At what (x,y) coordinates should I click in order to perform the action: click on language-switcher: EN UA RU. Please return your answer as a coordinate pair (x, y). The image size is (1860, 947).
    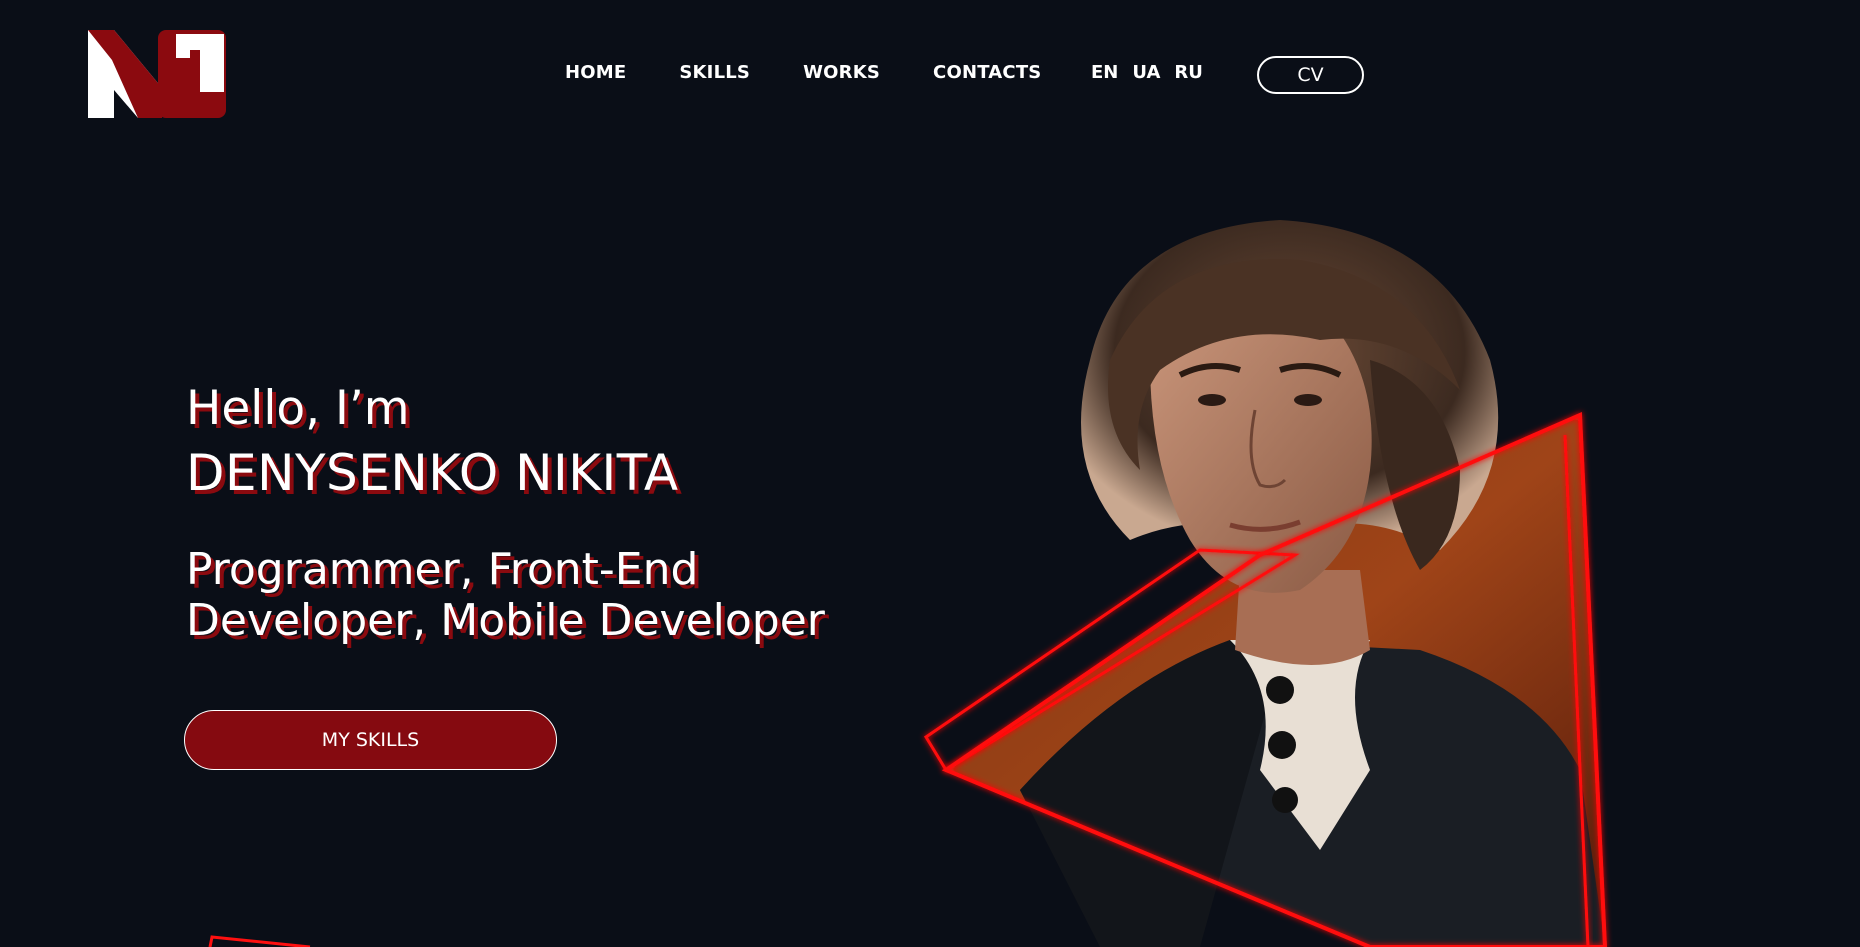
    Looking at the image, I should click on (1154, 72).